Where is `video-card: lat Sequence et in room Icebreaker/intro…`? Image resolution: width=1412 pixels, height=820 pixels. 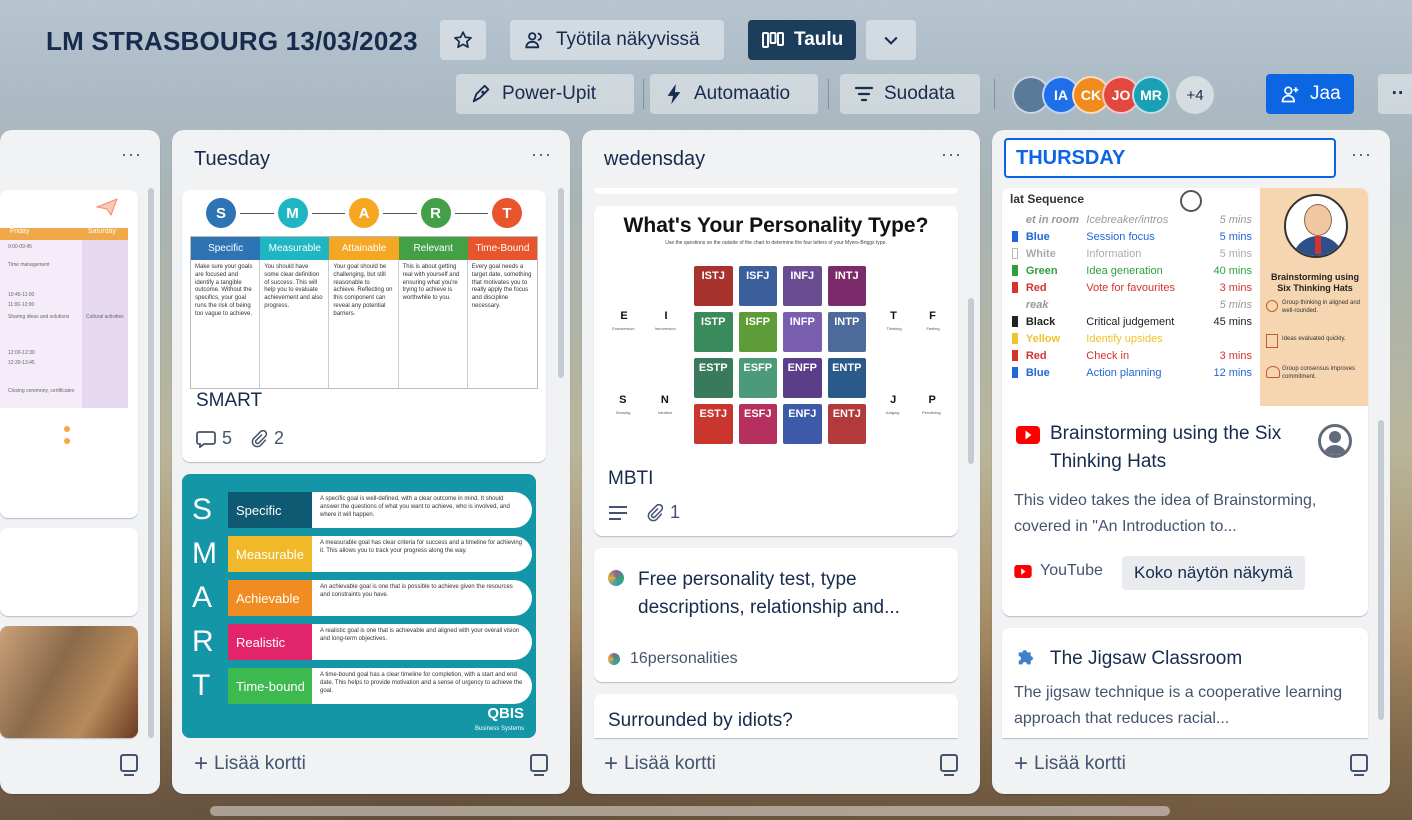 video-card: lat Sequence et in room Icebreaker/intro… is located at coordinates (1185, 402).